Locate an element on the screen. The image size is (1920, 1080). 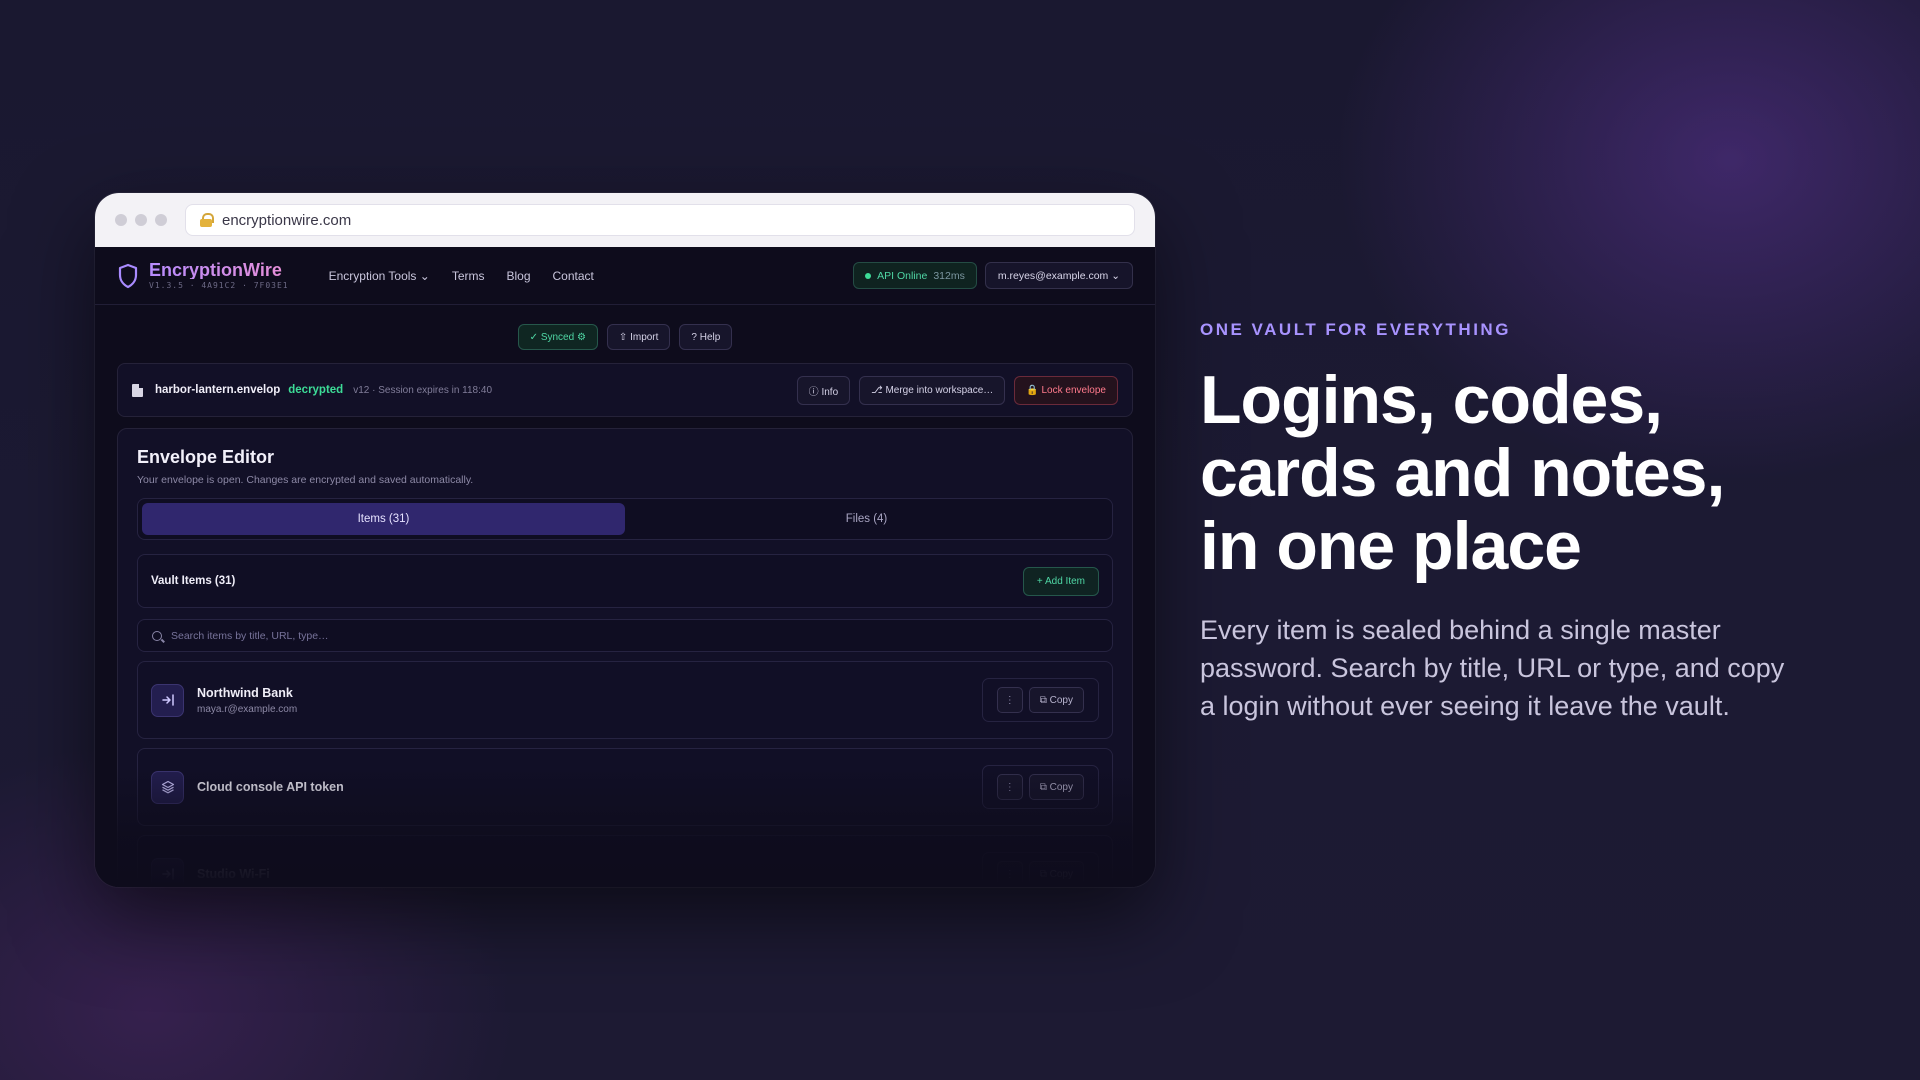
minimize-dot is located at coordinates (141, 220).